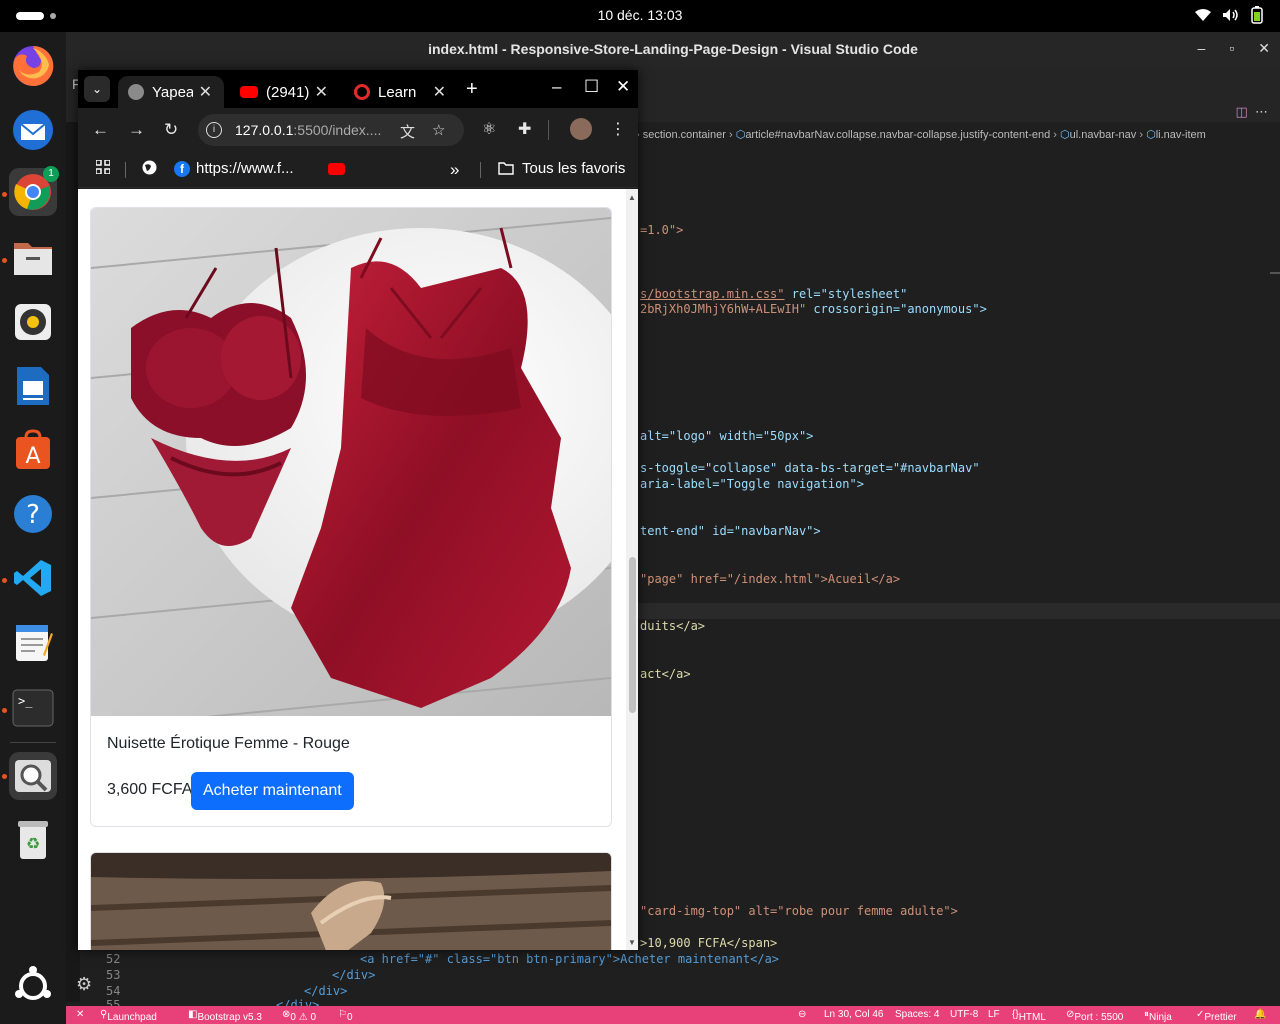  What do you see at coordinates (33, 514) in the screenshot?
I see `help-icon: ?` at bounding box center [33, 514].